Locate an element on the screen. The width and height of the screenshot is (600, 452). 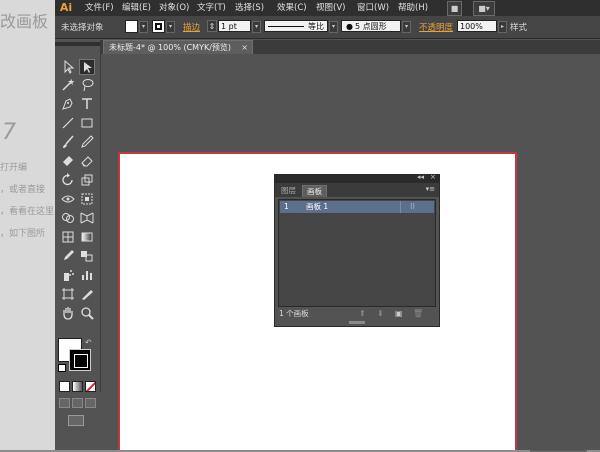
column-graph-tool-icon is located at coordinates (87, 275).